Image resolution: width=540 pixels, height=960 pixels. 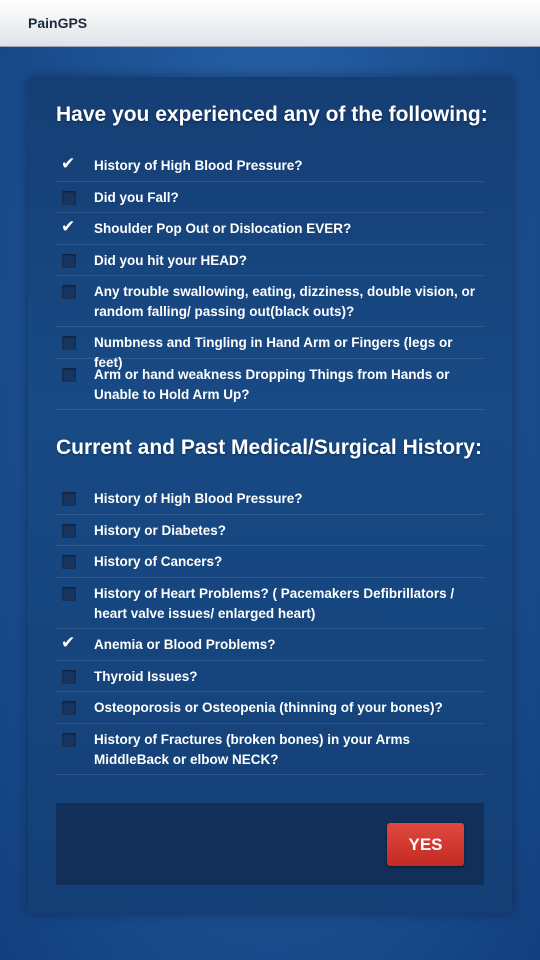 I want to click on checklist-item-label: Did you Fall?, so click(x=136, y=197).